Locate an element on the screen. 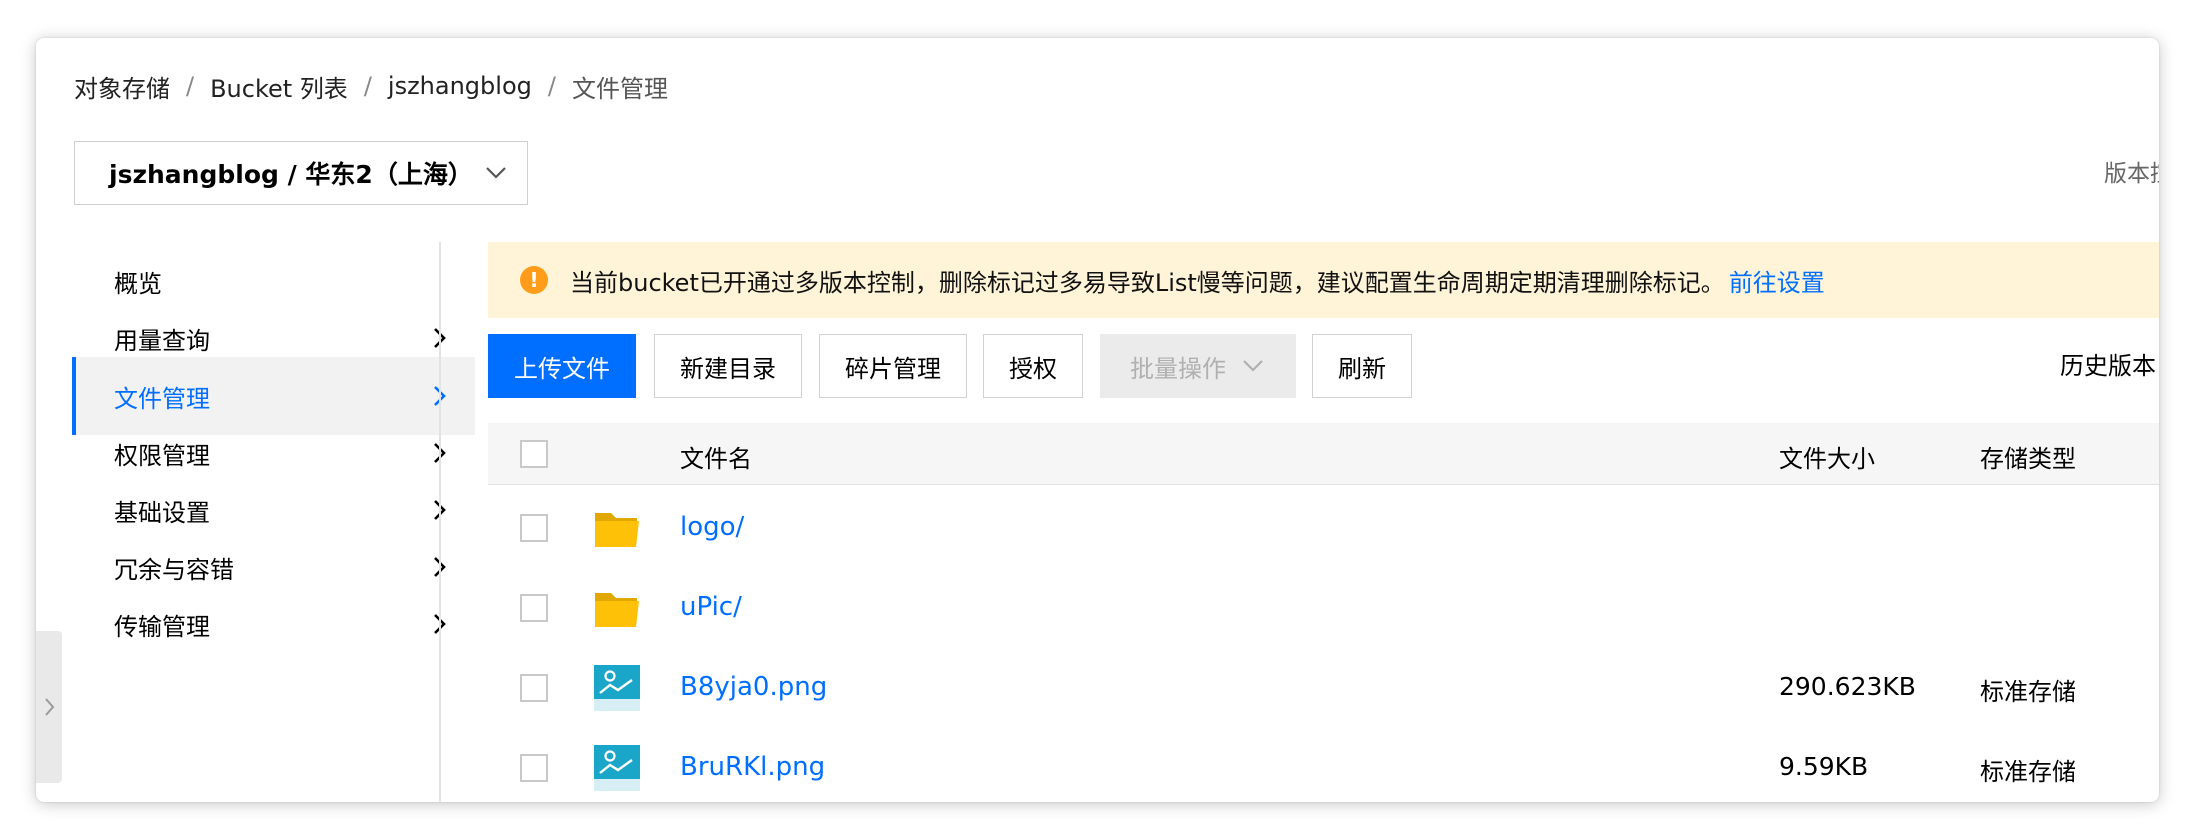  authorize-button: 授权 is located at coordinates (1033, 366).